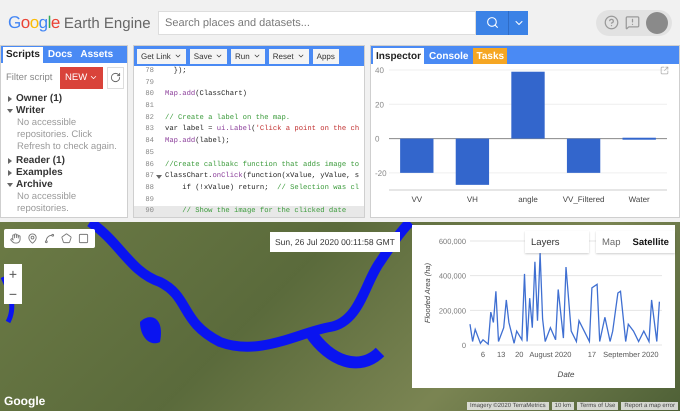 Image resolution: width=680 pixels, height=411 pixels. What do you see at coordinates (39, 172) in the screenshot?
I see `tree-item-label: Examples` at bounding box center [39, 172].